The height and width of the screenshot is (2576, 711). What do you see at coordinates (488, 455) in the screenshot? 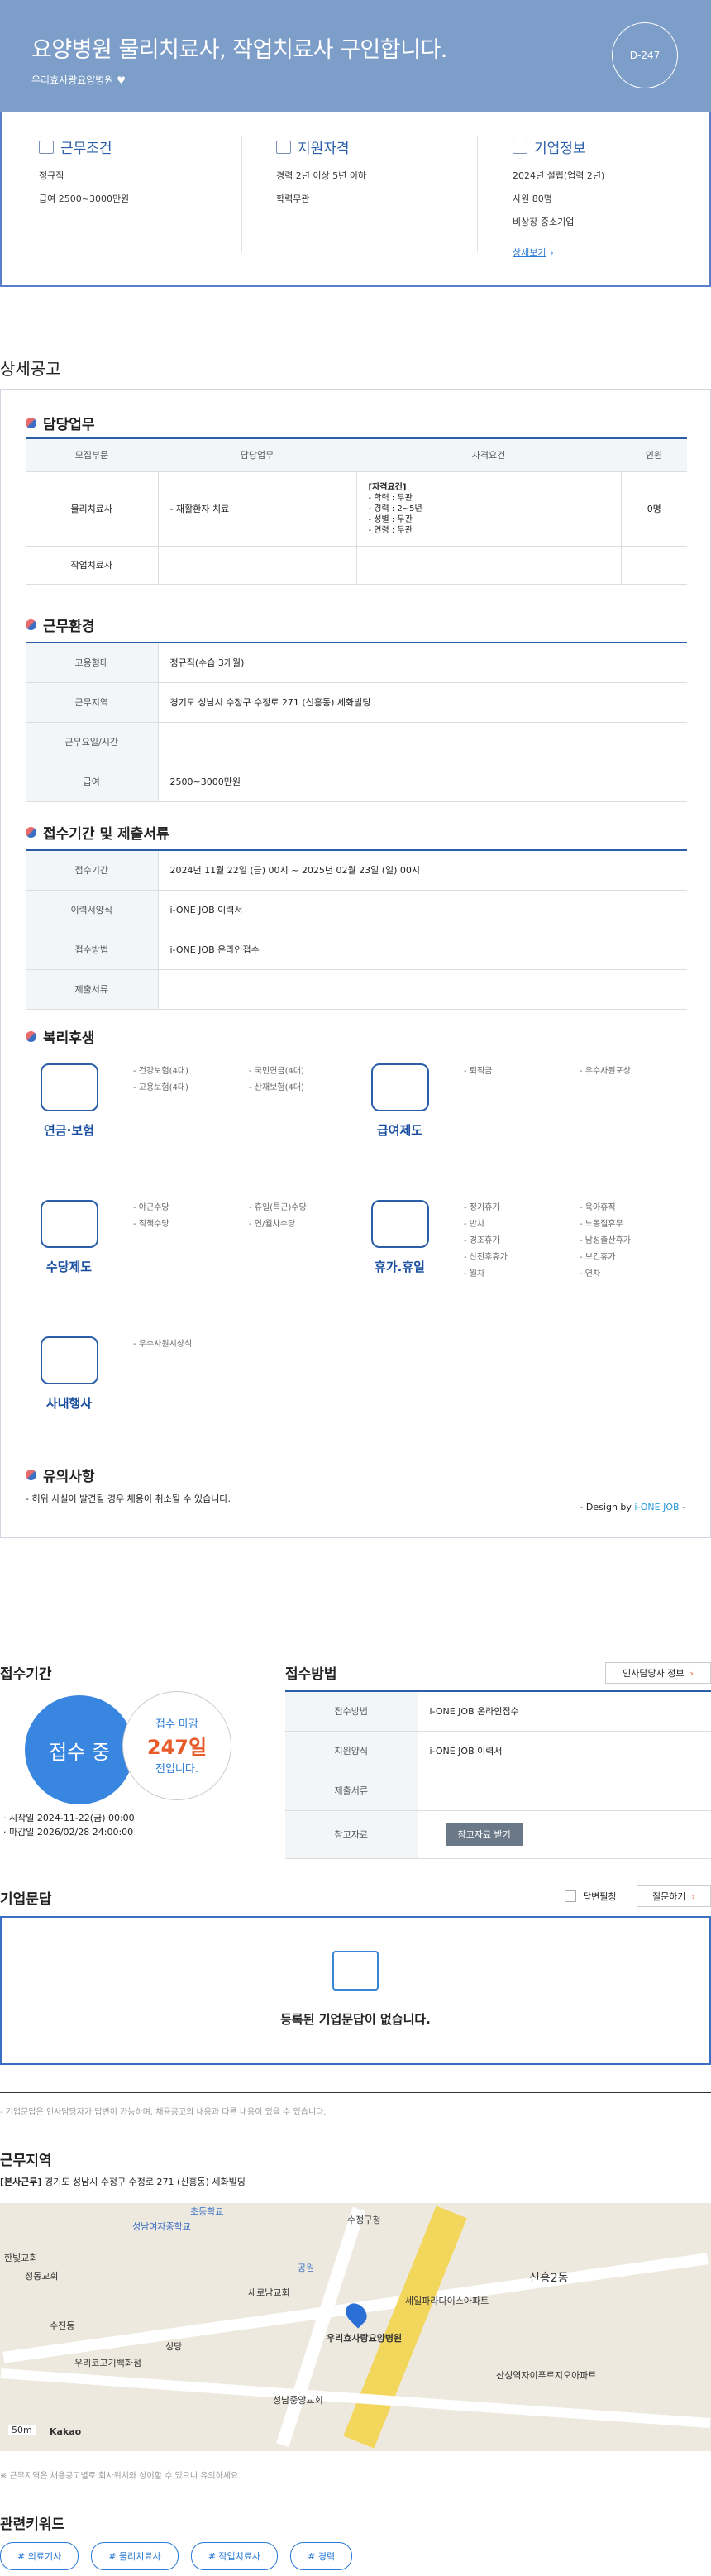
I see `col-header: 자격요건` at bounding box center [488, 455].